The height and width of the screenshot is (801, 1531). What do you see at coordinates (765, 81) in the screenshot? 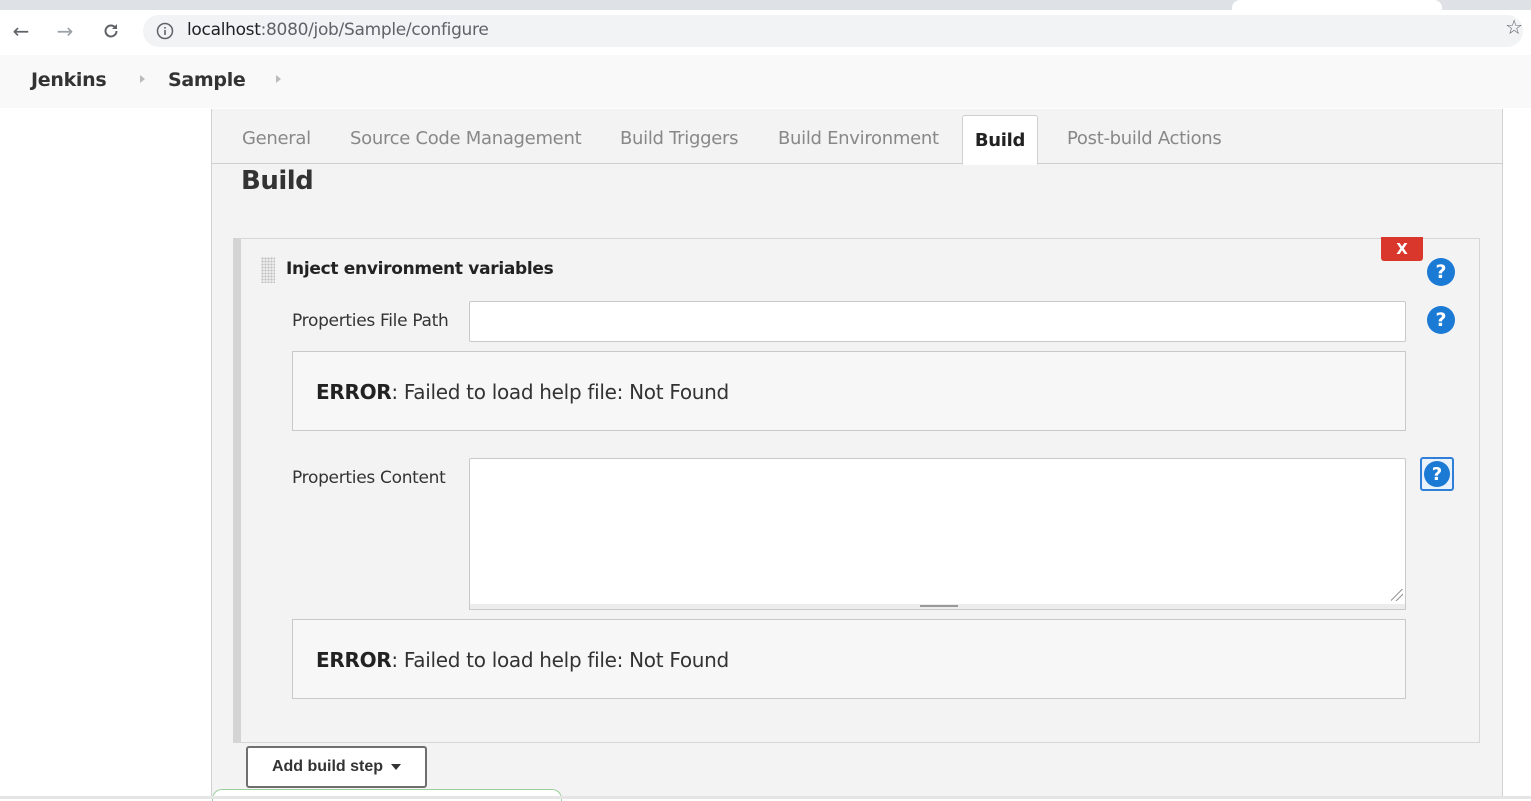
I see `breadcrumb: Jenkins Sample` at bounding box center [765, 81].